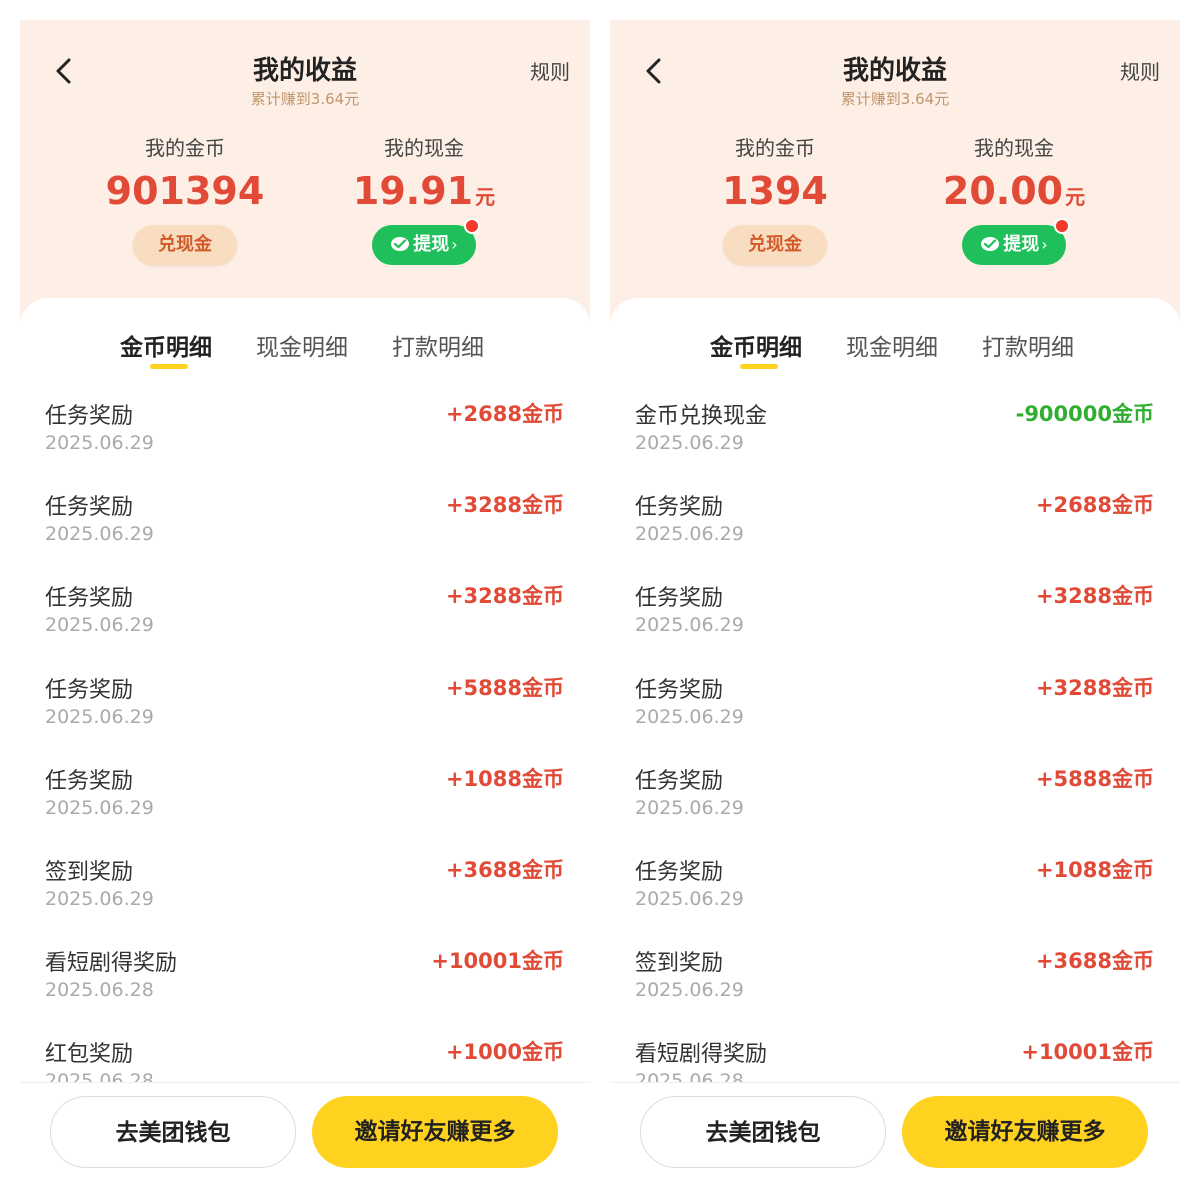 This screenshot has height=1200, width=1200. I want to click on list-item: 任务奖励 2025.06.29 +2688金币, so click(305, 433).